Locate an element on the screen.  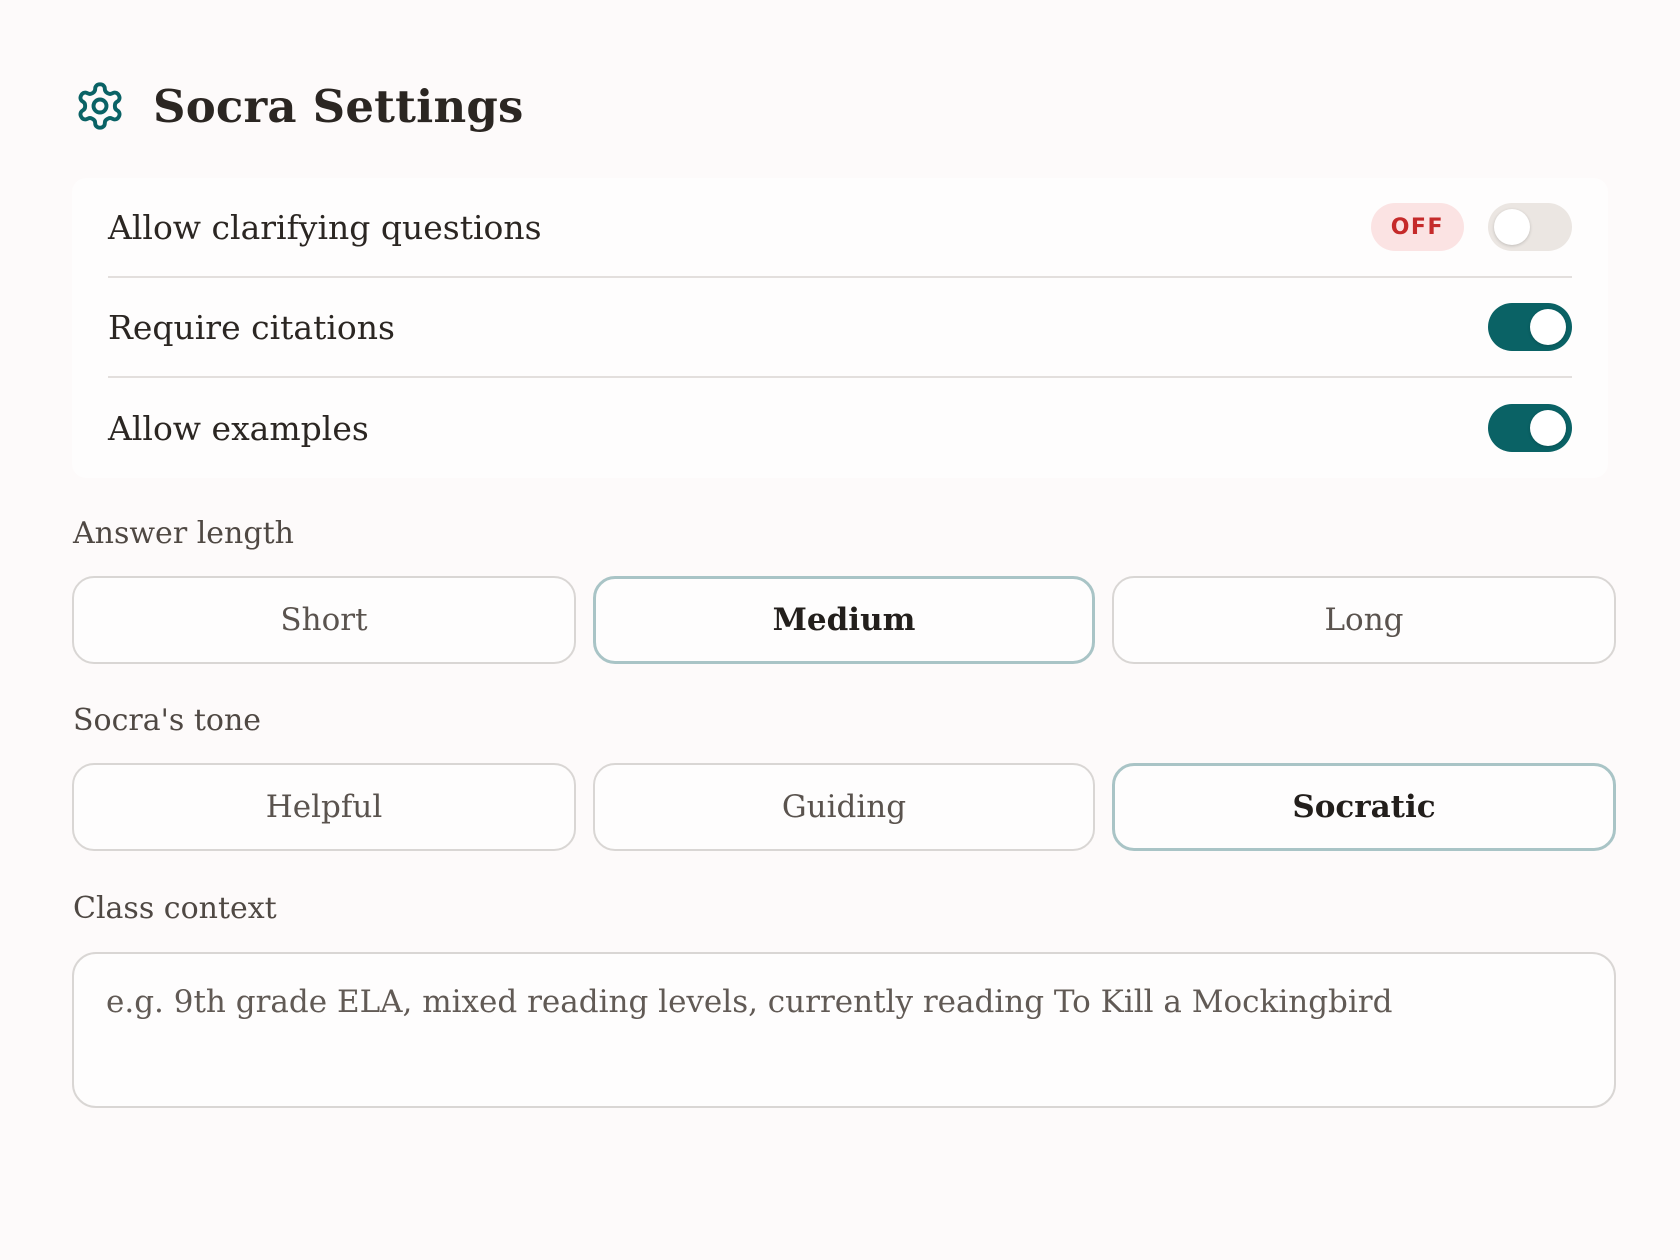
tone-guiding-button: Guiding is located at coordinates (844, 807).